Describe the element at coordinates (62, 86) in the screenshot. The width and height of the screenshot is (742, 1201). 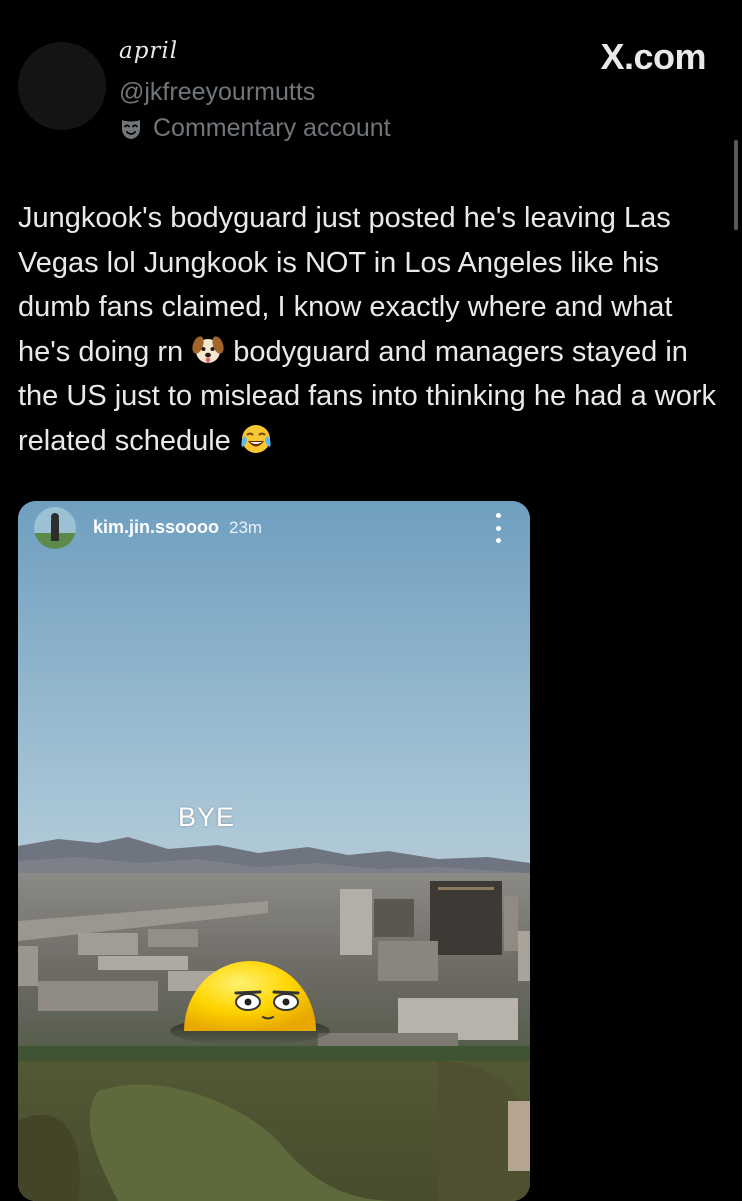
I see `author-avatar` at that location.